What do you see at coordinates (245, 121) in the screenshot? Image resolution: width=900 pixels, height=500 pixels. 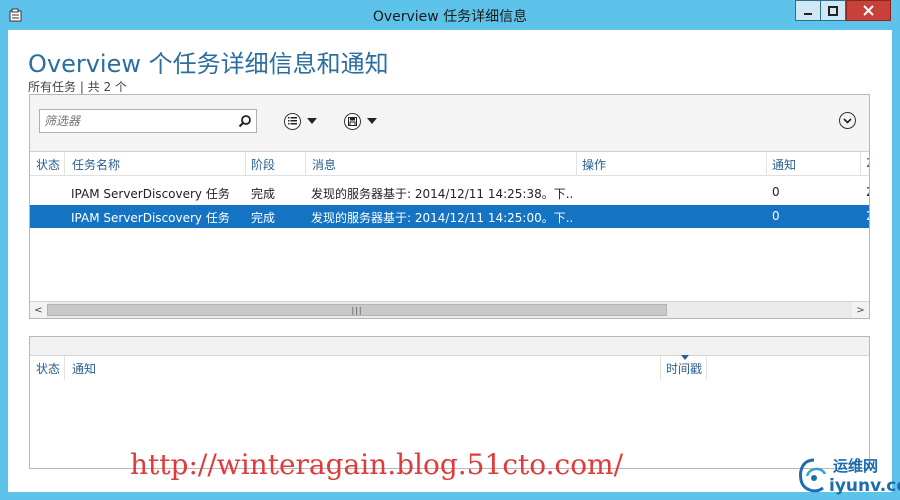 I see `search-icon` at bounding box center [245, 121].